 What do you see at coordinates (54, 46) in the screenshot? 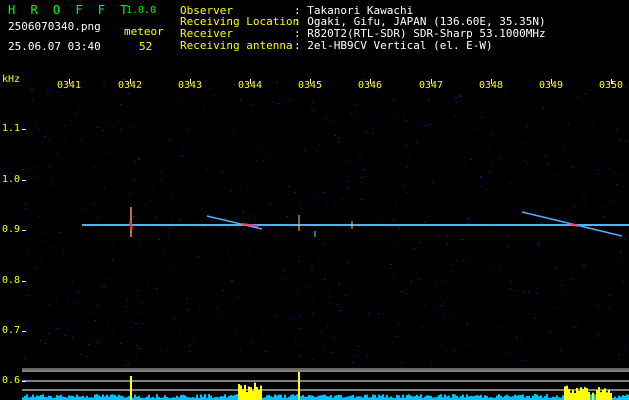
I see `timestamp: 25.06.07 03:40` at bounding box center [54, 46].